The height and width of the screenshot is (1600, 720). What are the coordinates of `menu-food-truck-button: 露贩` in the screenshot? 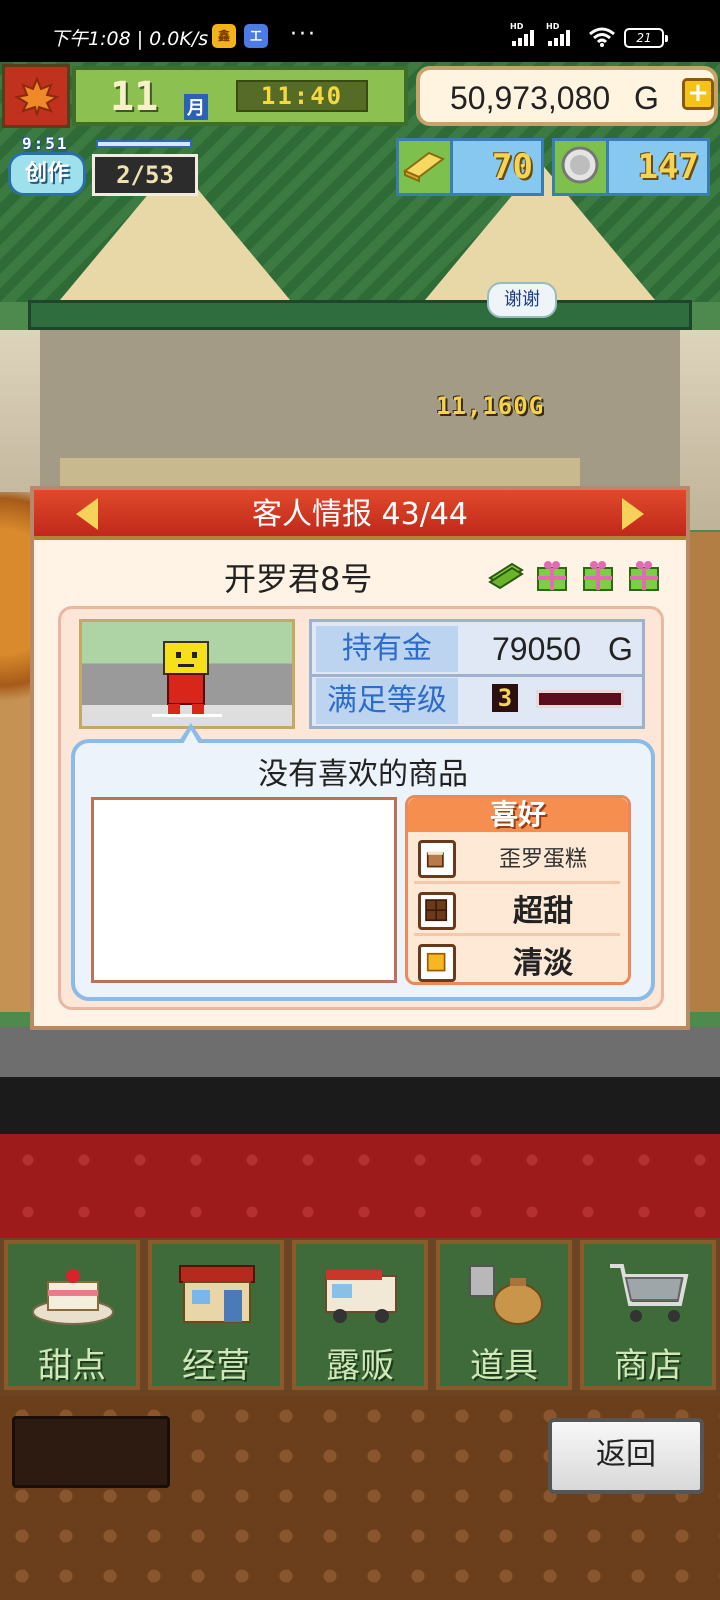 It's located at (360, 1315).